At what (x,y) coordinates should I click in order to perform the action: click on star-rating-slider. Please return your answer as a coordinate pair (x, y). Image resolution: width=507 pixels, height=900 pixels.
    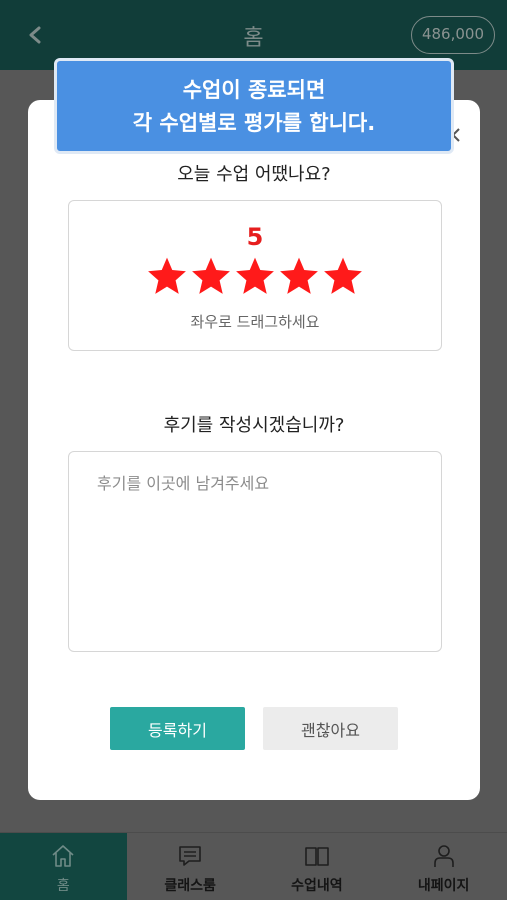
    Looking at the image, I should click on (255, 276).